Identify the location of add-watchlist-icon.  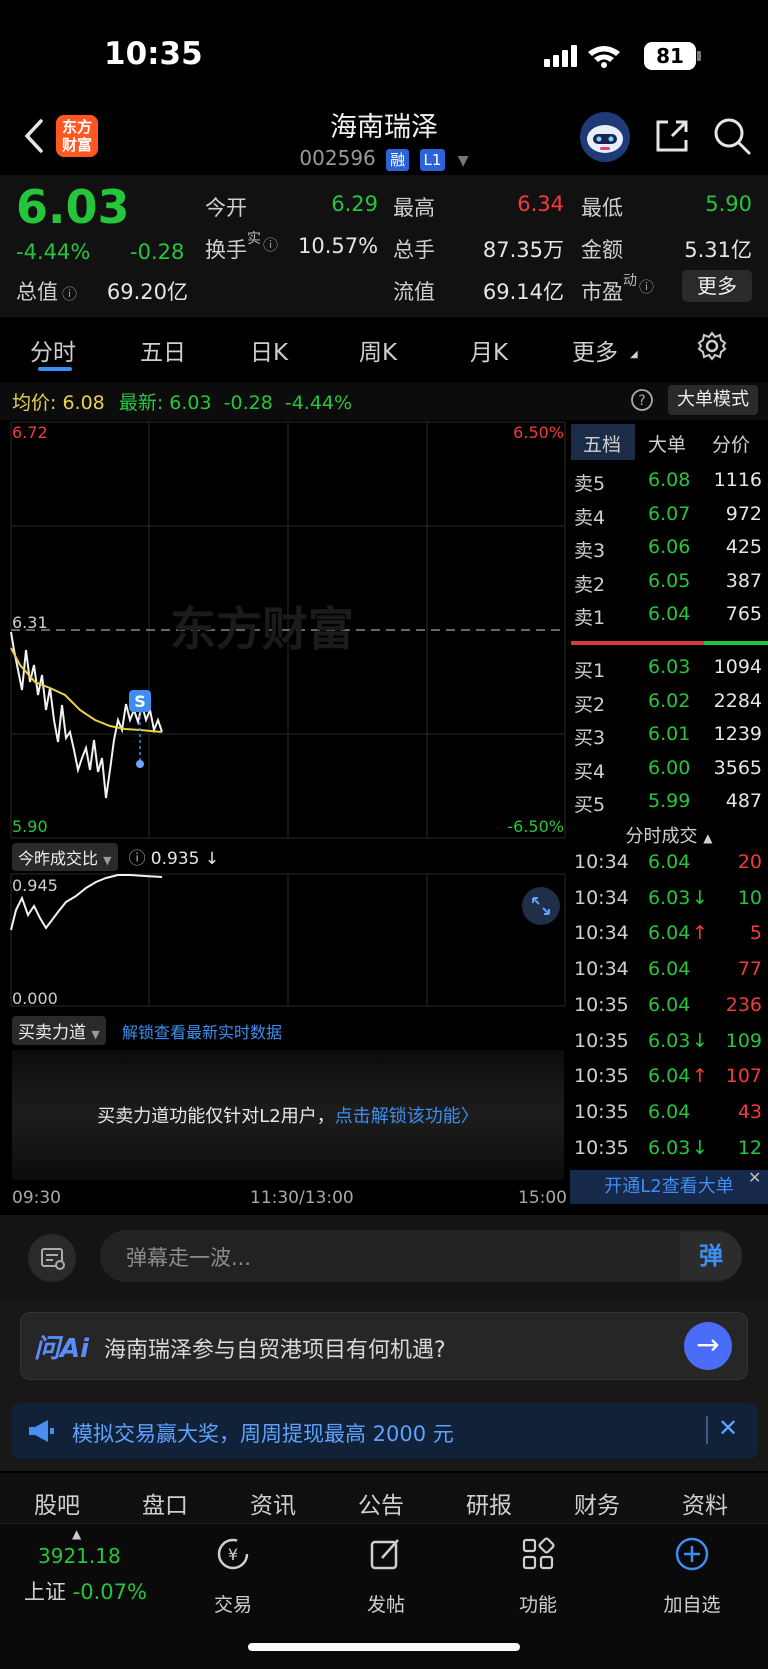
(692, 1556).